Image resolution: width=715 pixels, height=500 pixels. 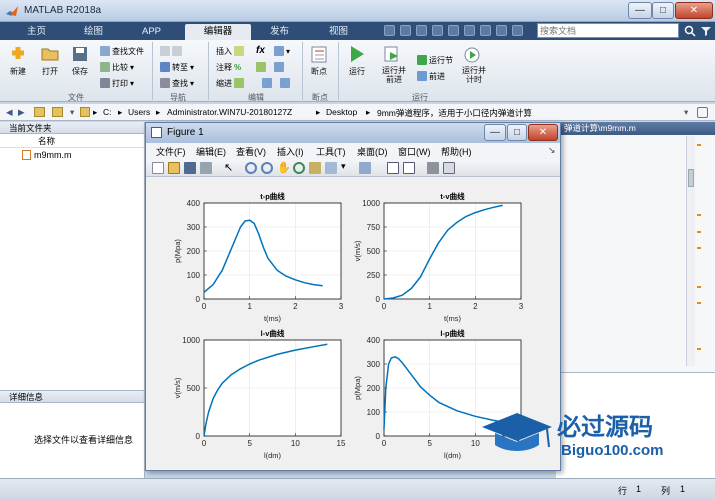 I want to click on figure-minimize-button: —, so click(x=495, y=132).